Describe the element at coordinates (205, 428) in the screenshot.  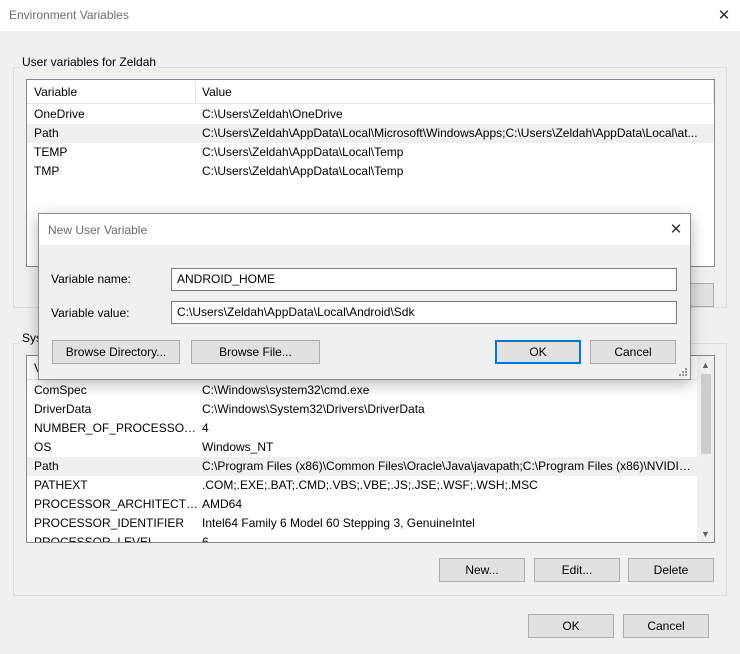
I see `variable-value: 4` at that location.